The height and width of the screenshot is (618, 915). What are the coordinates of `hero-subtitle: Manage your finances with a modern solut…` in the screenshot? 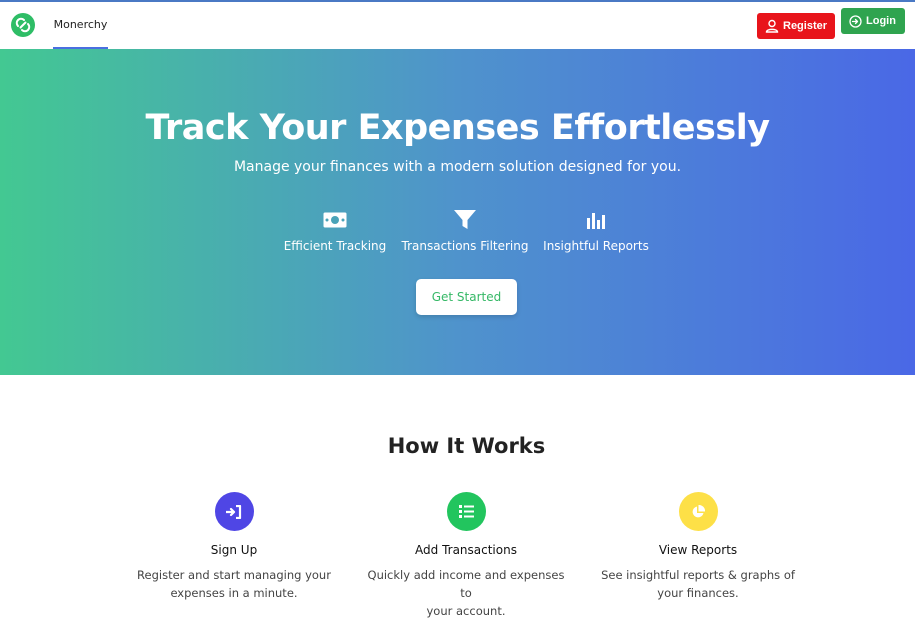 It's located at (457, 167).